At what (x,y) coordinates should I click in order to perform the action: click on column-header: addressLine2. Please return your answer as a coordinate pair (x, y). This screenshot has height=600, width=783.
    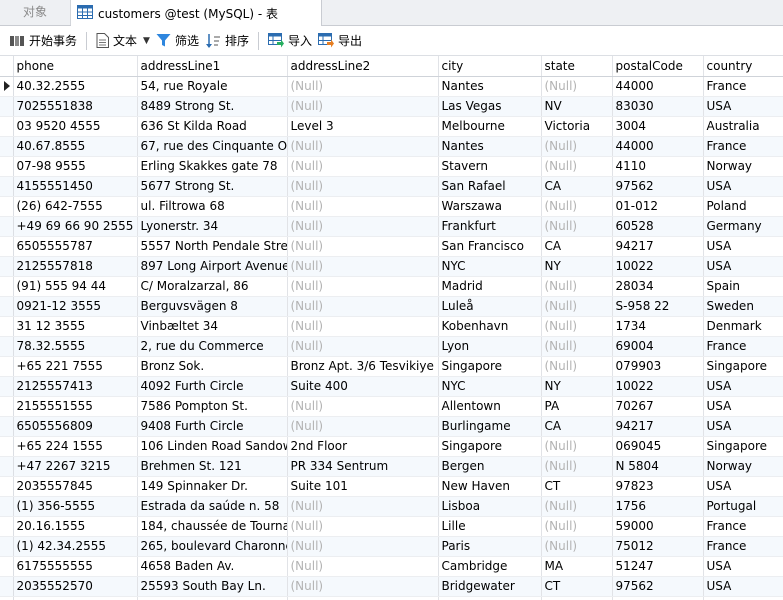
    Looking at the image, I should click on (363, 66).